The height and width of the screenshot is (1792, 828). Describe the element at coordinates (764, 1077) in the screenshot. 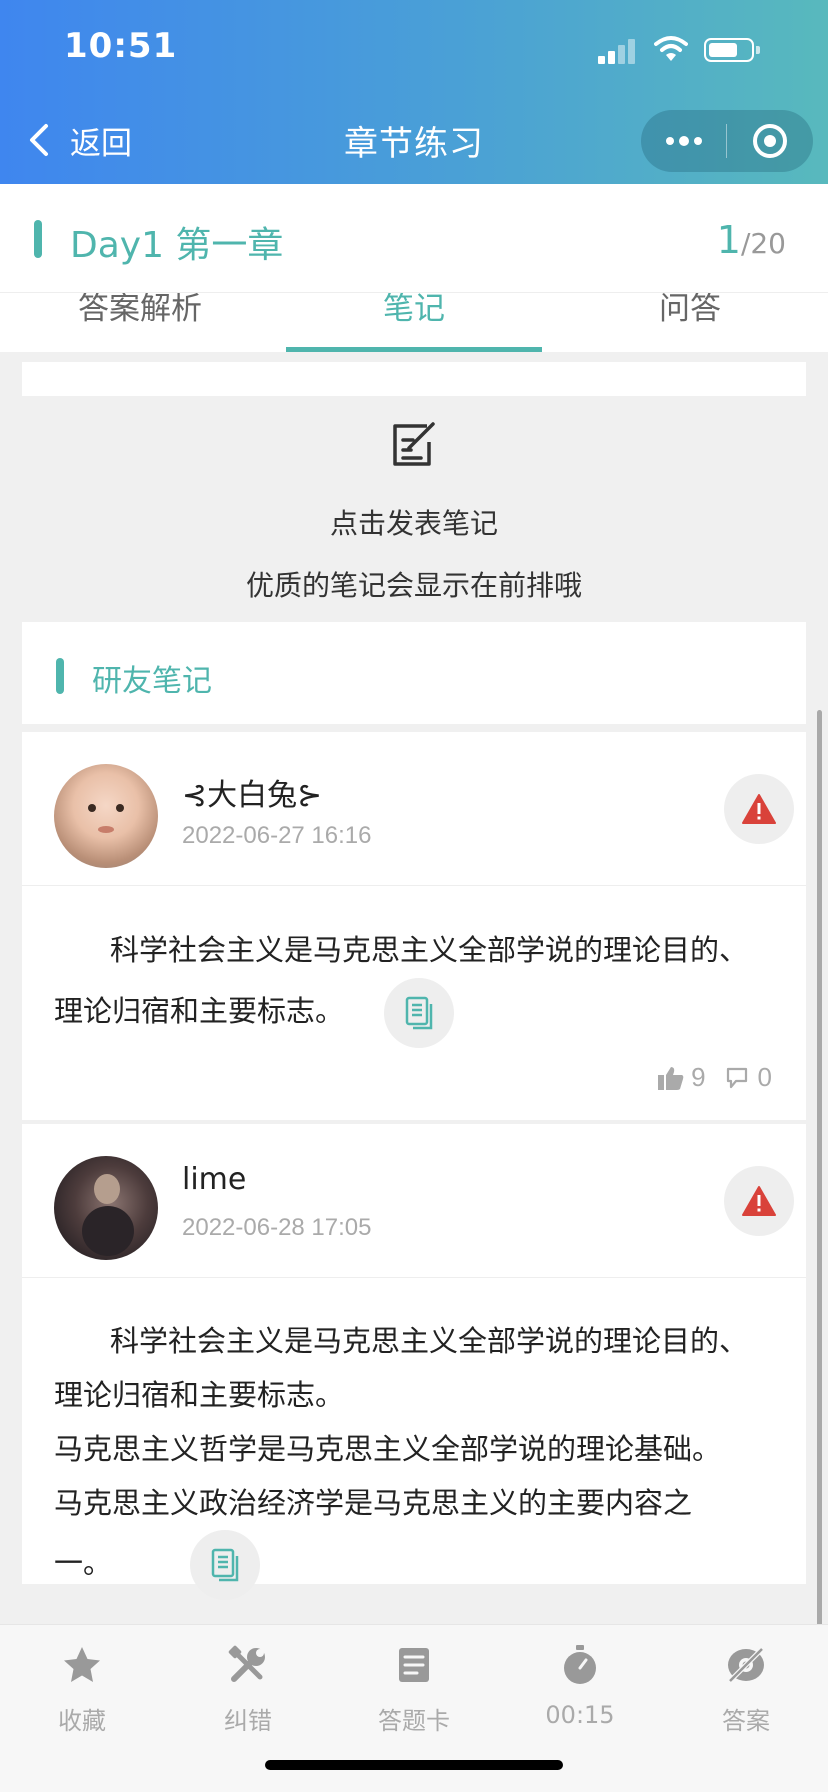

I see `comment-count: 0` at that location.